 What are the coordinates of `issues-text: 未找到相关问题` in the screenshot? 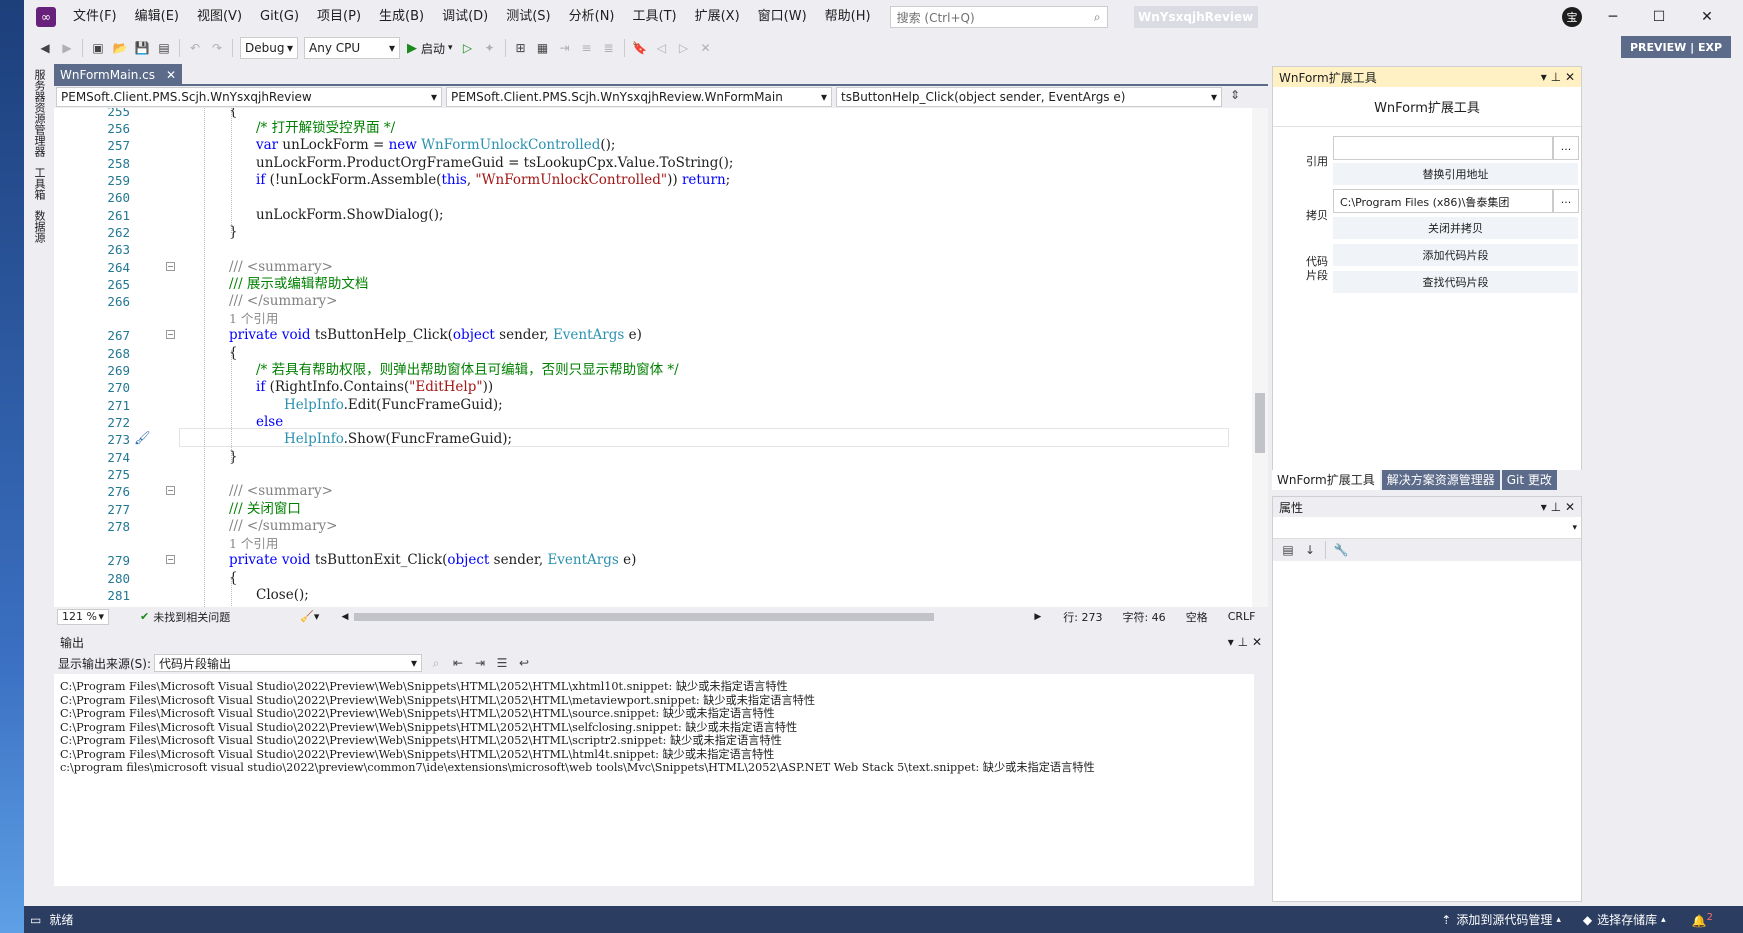 It's located at (191, 617).